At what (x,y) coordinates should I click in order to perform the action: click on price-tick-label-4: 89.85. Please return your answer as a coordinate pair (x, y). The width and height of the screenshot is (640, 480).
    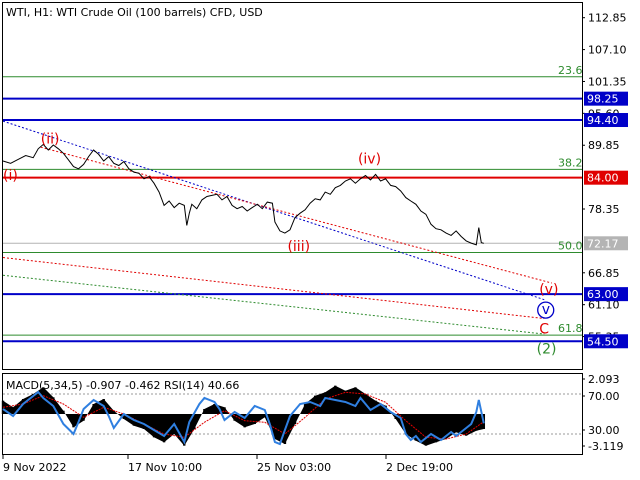
    Looking at the image, I should click on (604, 145).